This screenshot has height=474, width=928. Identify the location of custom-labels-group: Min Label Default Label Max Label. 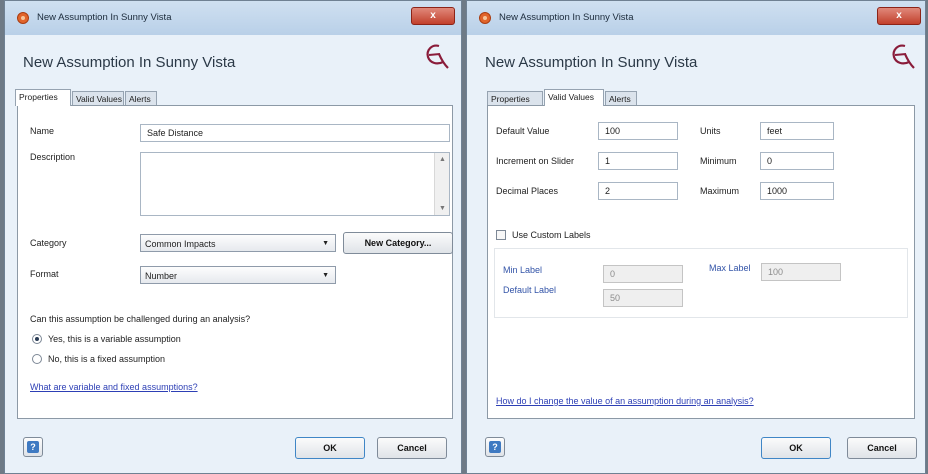
(701, 283).